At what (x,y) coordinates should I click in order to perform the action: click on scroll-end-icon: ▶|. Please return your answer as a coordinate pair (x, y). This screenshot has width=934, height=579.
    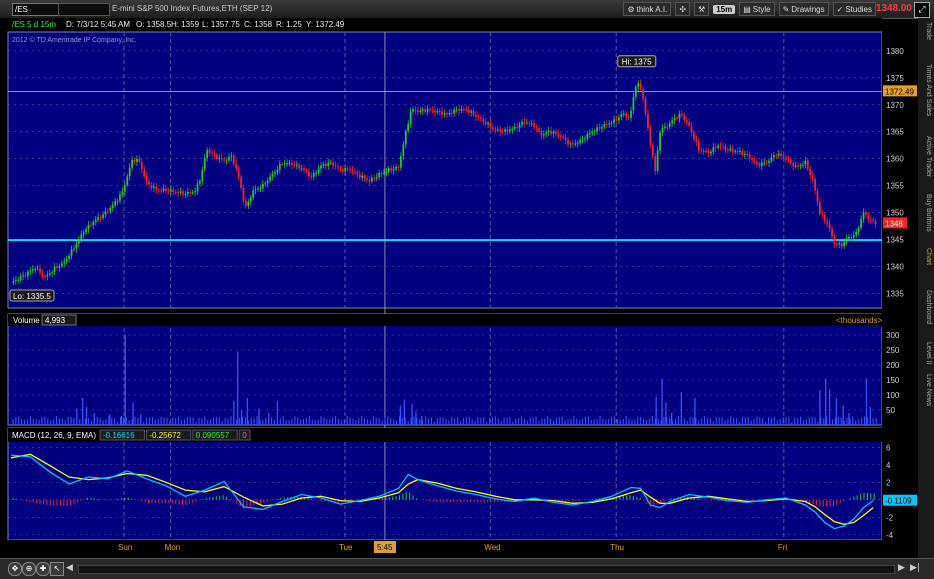
    Looking at the image, I should click on (915, 568).